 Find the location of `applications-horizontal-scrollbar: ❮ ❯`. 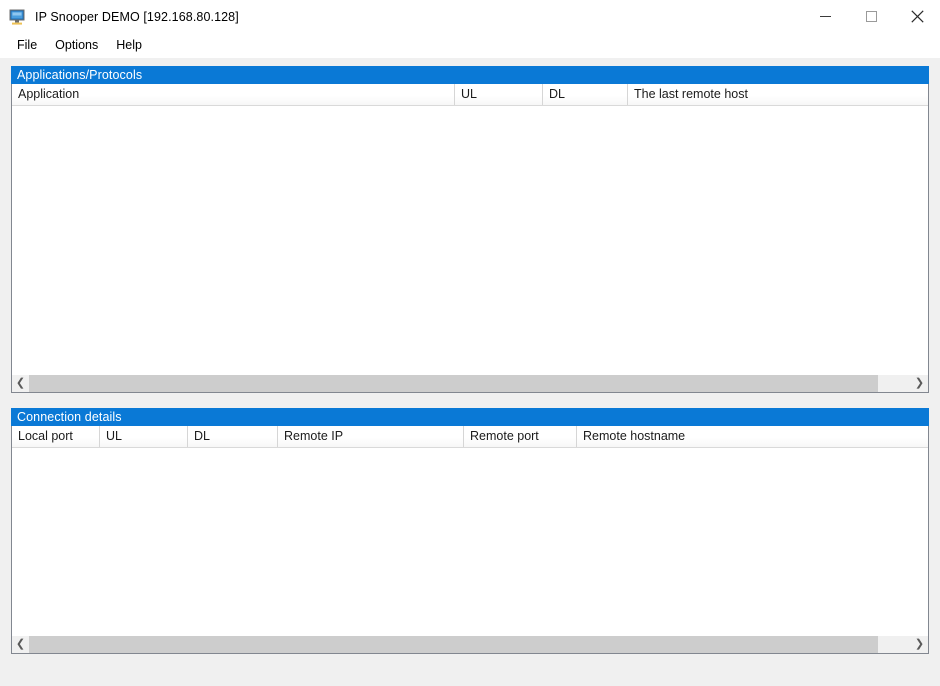

applications-horizontal-scrollbar: ❮ ❯ is located at coordinates (470, 383).